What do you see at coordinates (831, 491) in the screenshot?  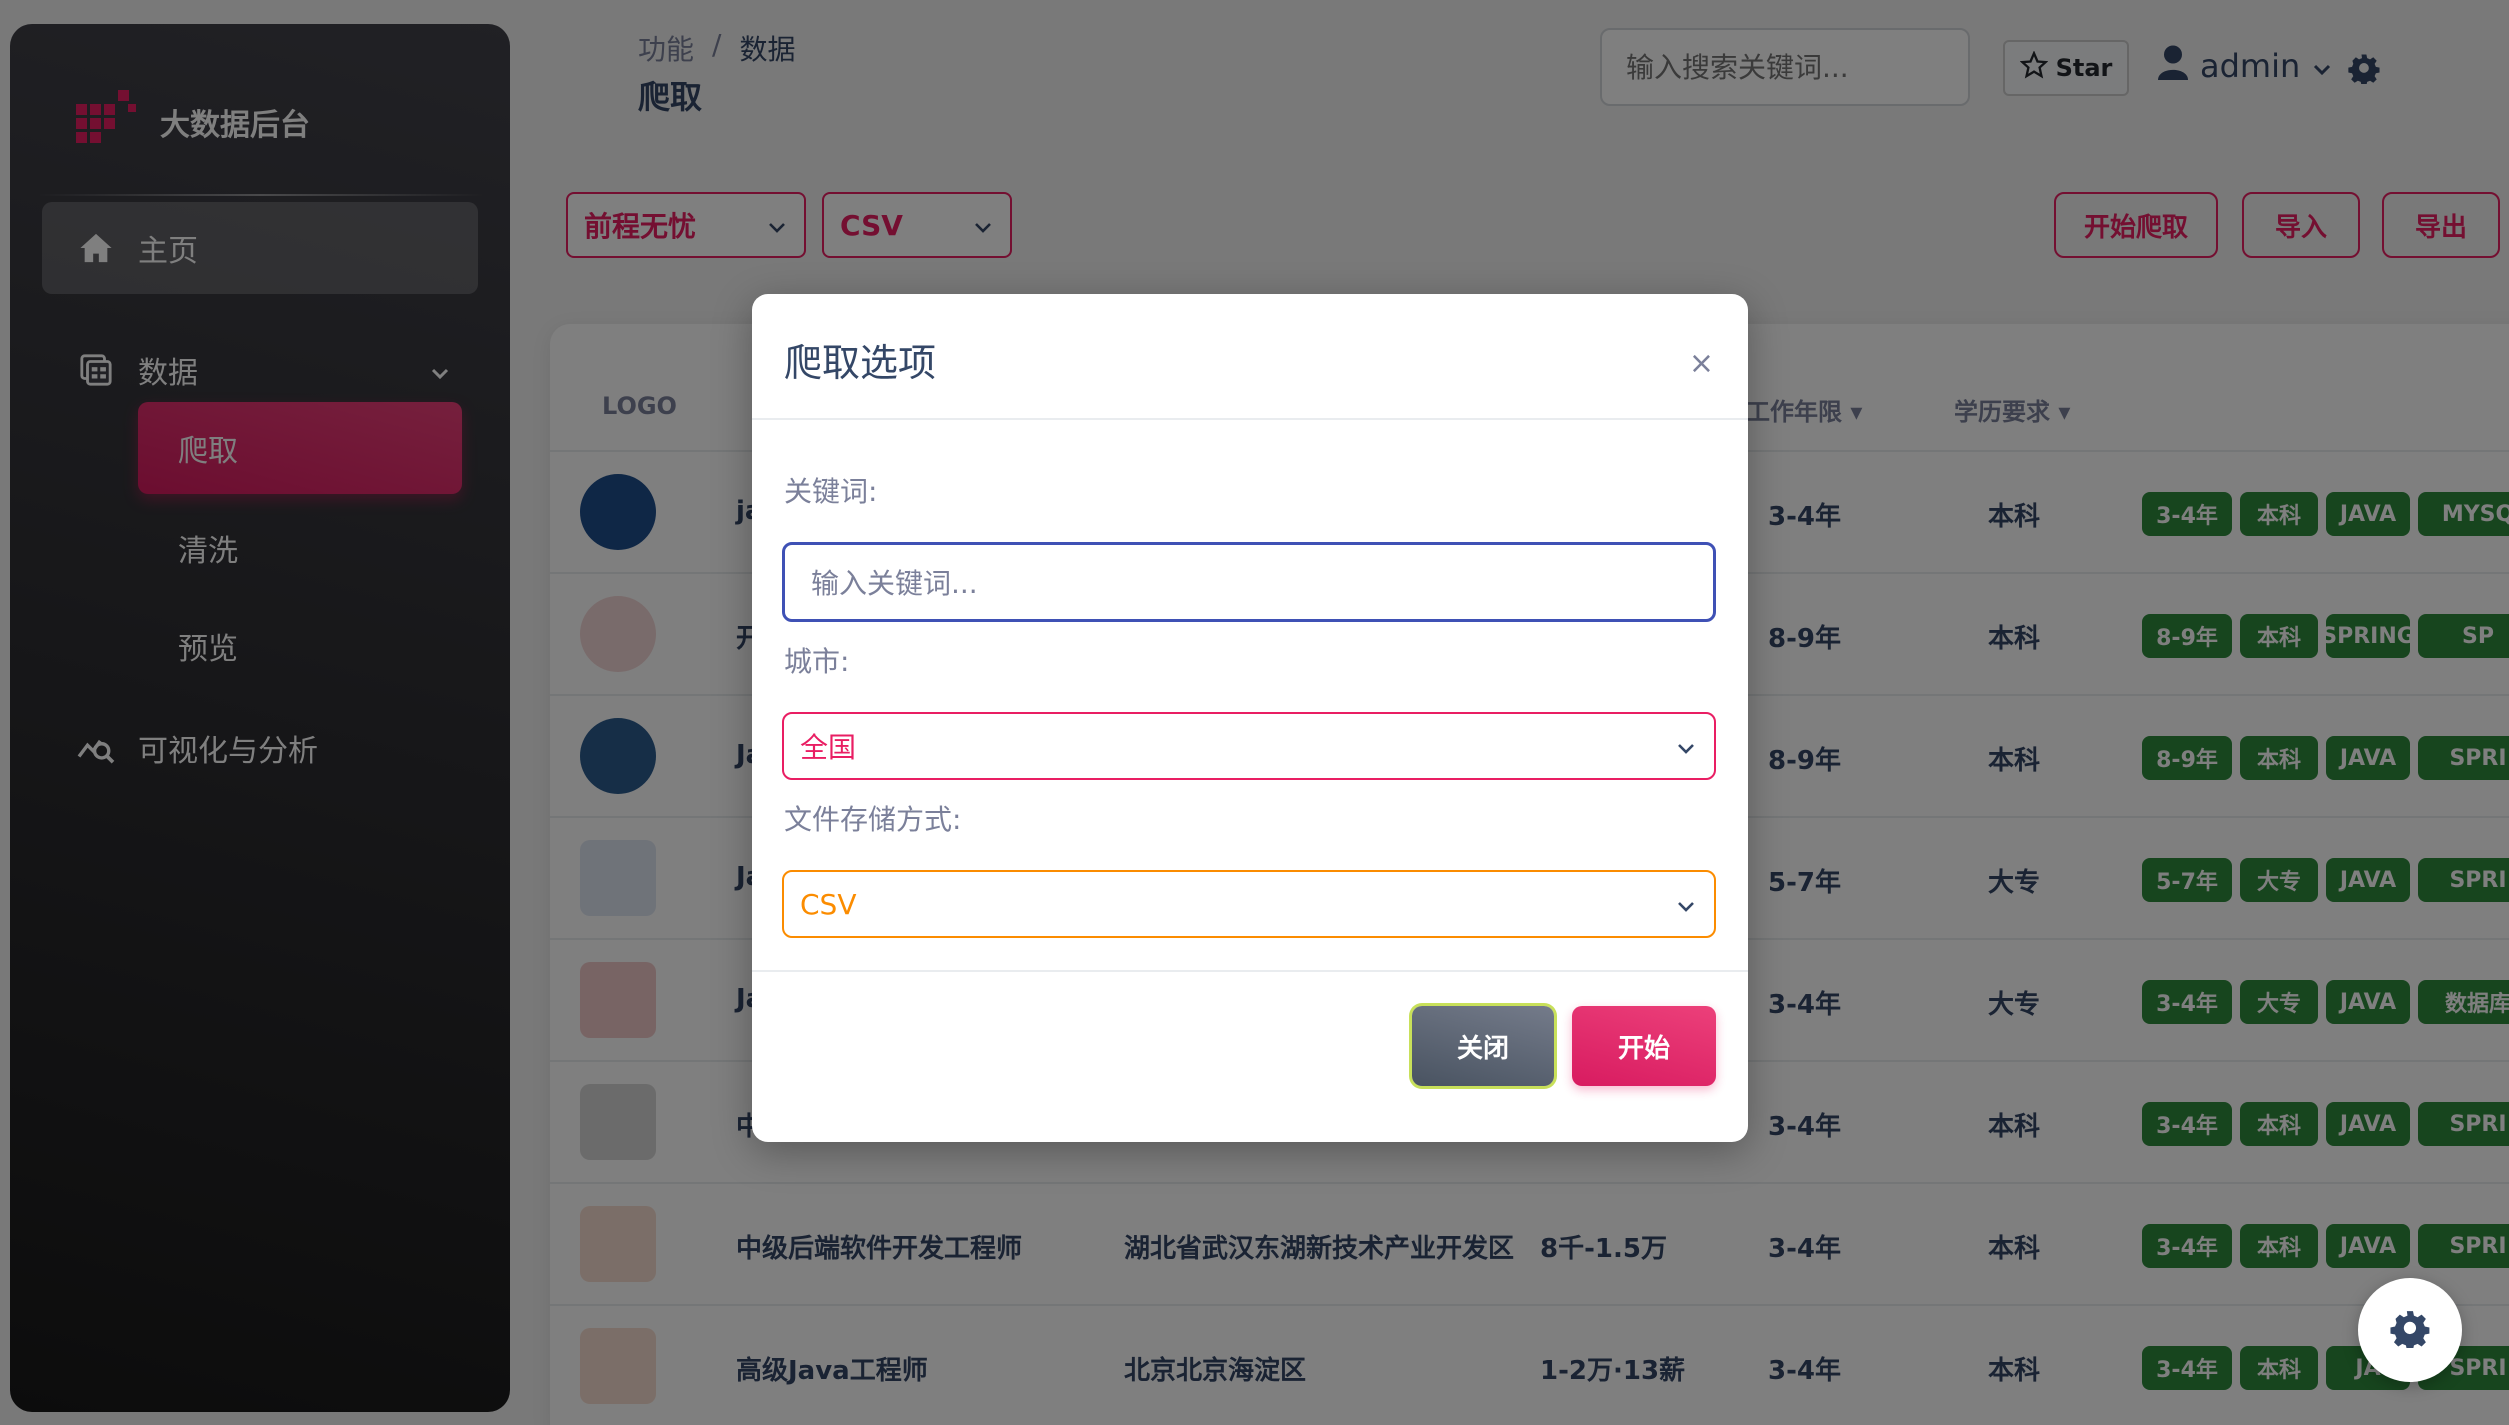 I see `keyword-label: 关键词:` at bounding box center [831, 491].